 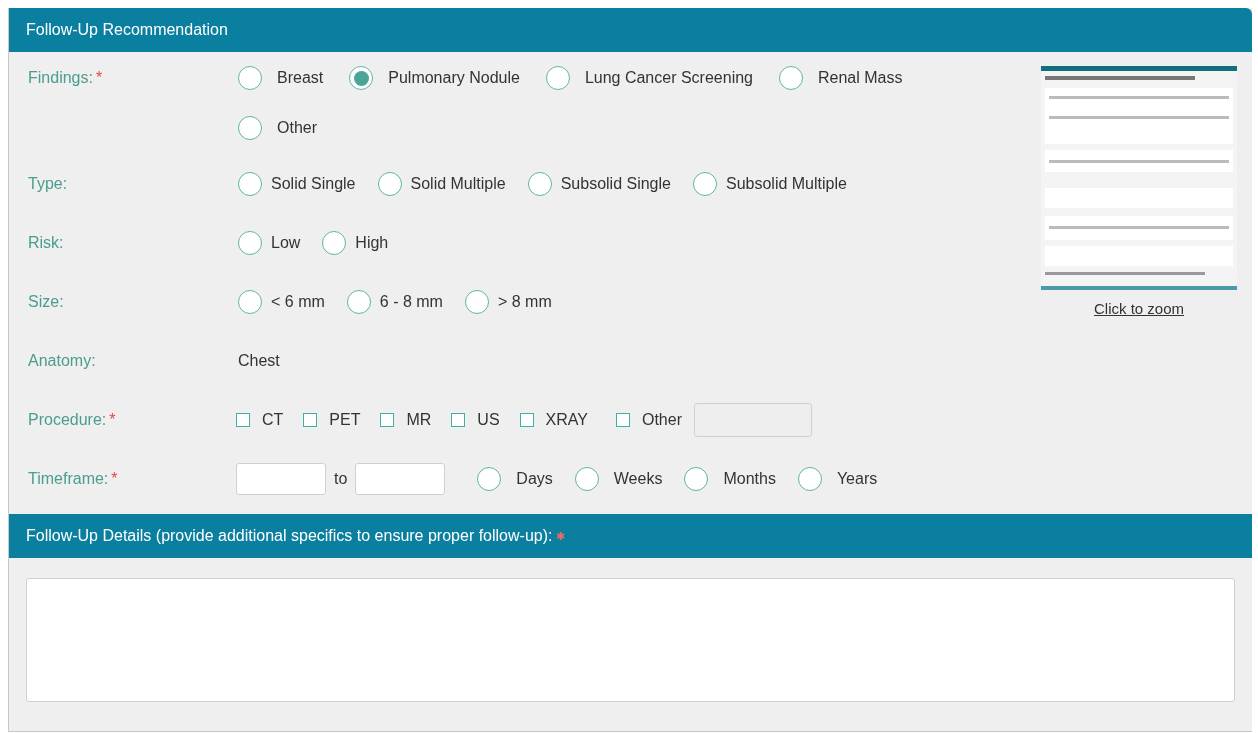 I want to click on option-label: High, so click(x=372, y=242).